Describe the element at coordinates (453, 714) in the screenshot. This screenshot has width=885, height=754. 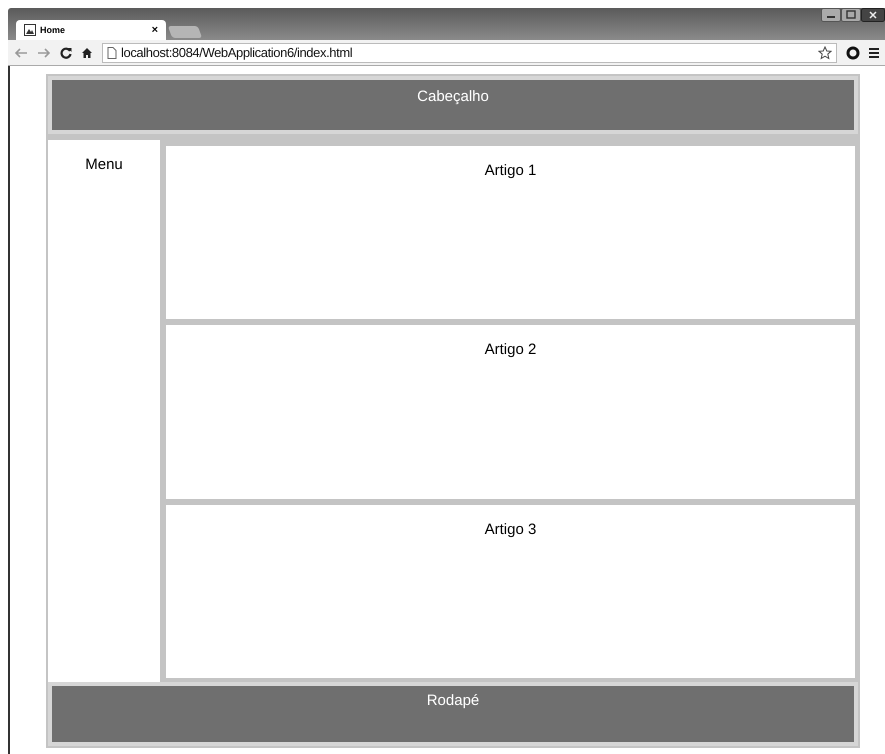
I see `page-footer: Rodapé` at that location.